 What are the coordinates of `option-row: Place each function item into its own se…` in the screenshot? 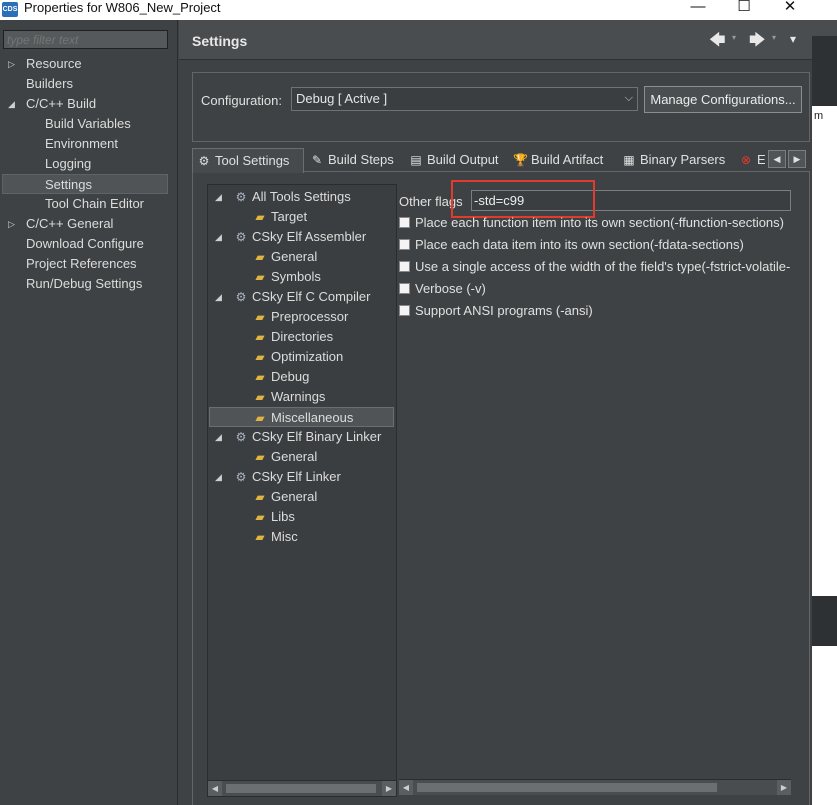 It's located at (595, 223).